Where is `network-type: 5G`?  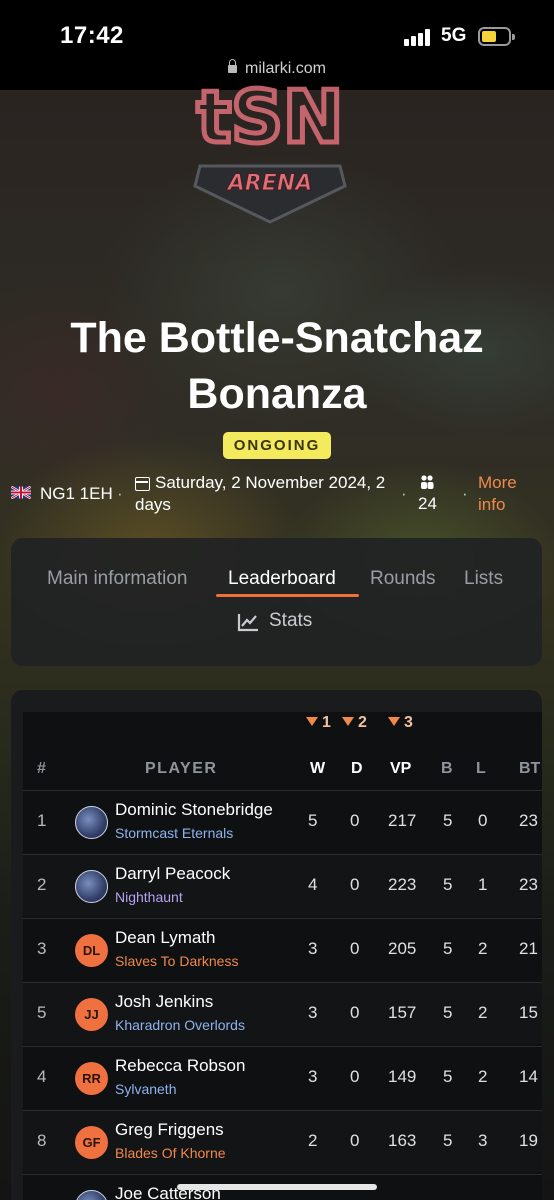 network-type: 5G is located at coordinates (454, 35).